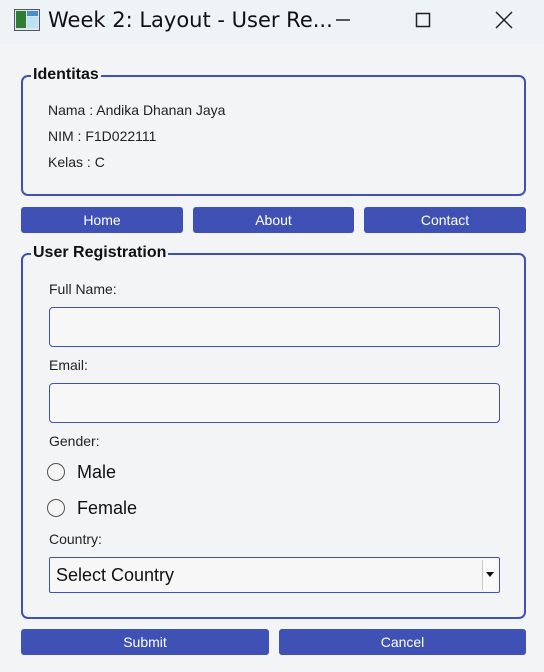 The image size is (544, 672). What do you see at coordinates (274, 327) in the screenshot?
I see `full-name-input` at bounding box center [274, 327].